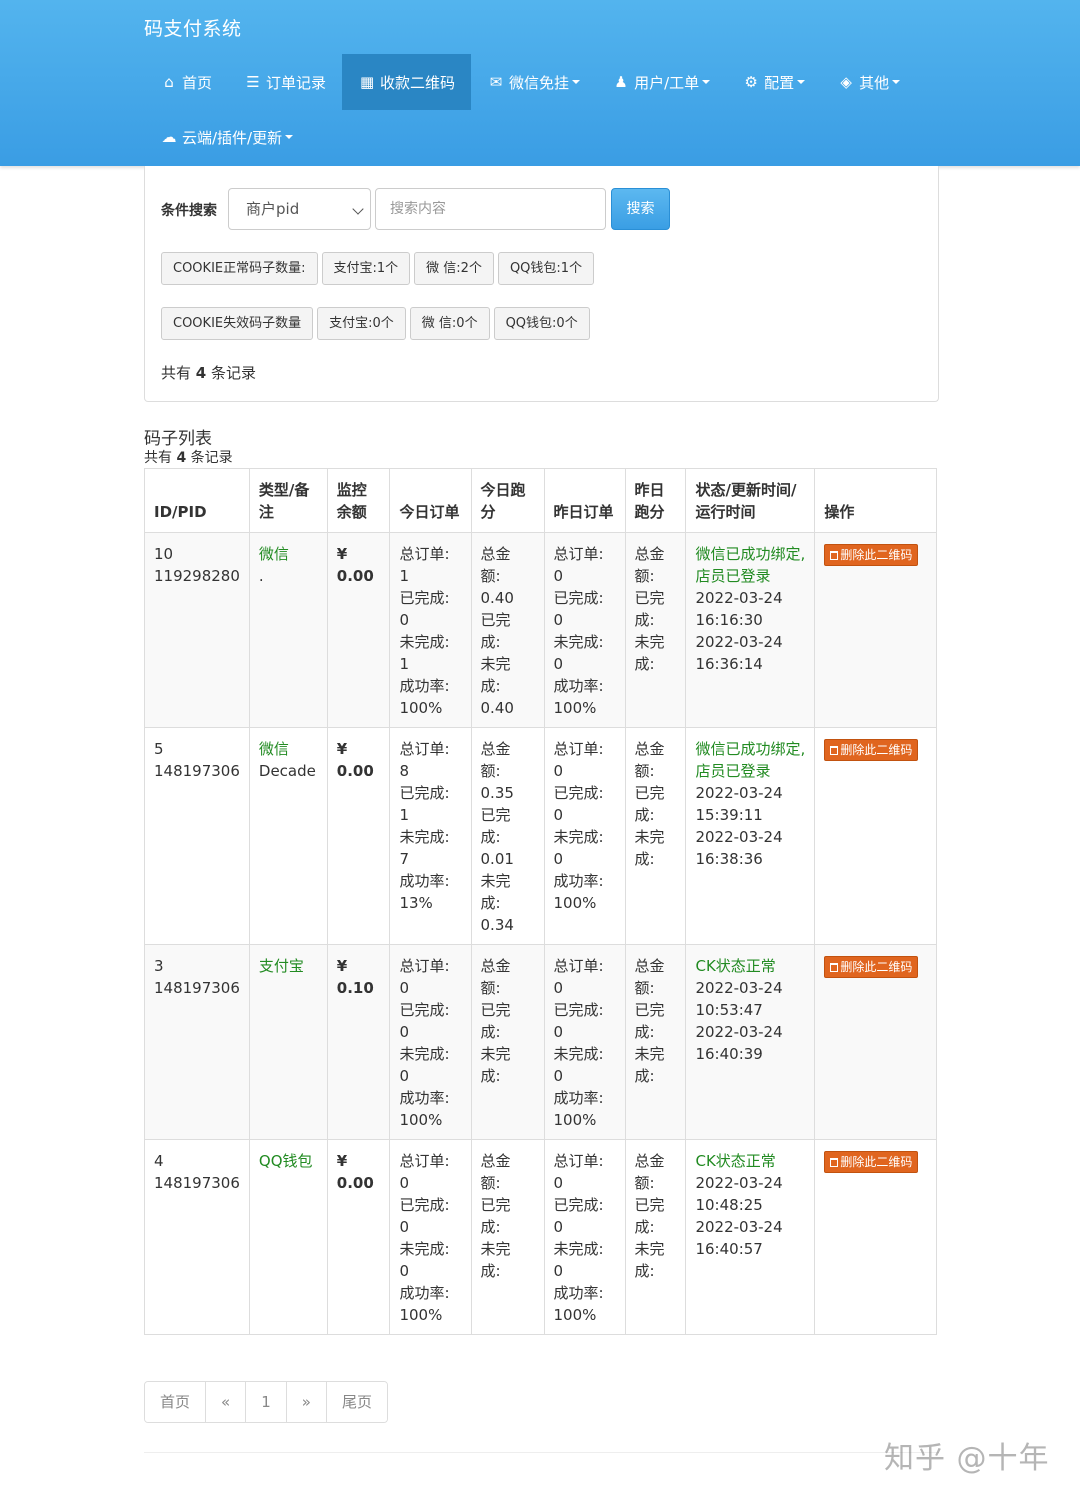 This screenshot has height=1497, width=1080. Describe the element at coordinates (739, 988) in the screenshot. I see `cell-line: 2022-03-24` at that location.